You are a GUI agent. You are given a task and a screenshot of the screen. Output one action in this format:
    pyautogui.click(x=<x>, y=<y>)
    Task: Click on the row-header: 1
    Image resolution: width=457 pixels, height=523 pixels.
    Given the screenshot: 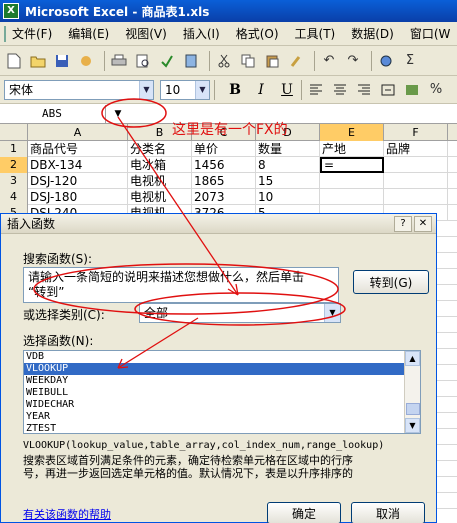 What is the action you would take?
    pyautogui.click(x=14, y=149)
    